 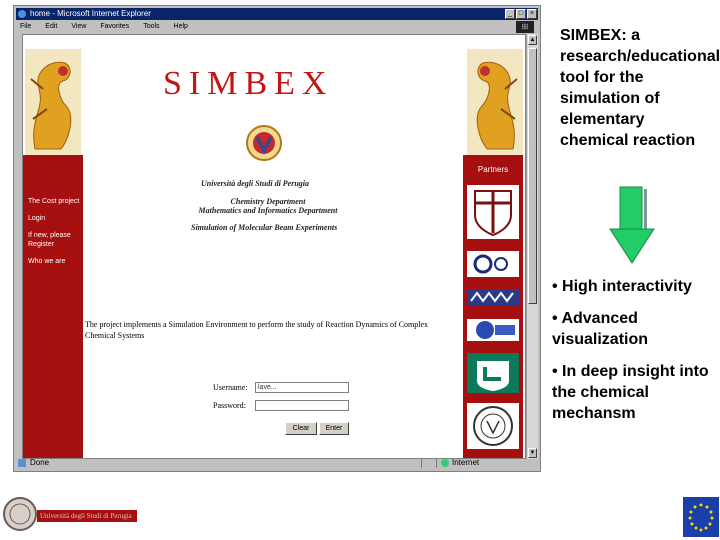 I want to click on enter-button: Enter, so click(x=334, y=428).